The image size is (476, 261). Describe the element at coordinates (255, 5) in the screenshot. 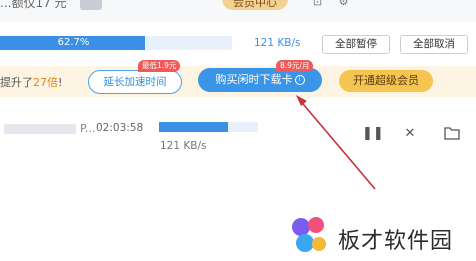

I see `member-center-button: 会员中心` at that location.